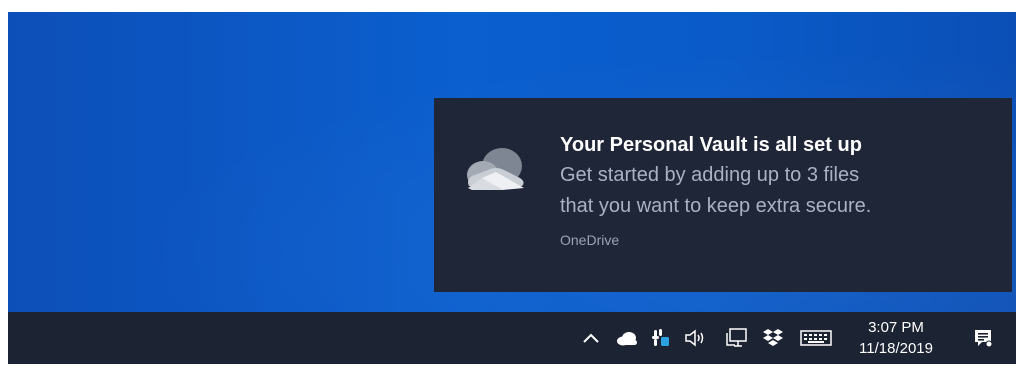 Image resolution: width=1024 pixels, height=372 pixels. Describe the element at coordinates (983, 338) in the screenshot. I see `notification-center-icon` at that location.